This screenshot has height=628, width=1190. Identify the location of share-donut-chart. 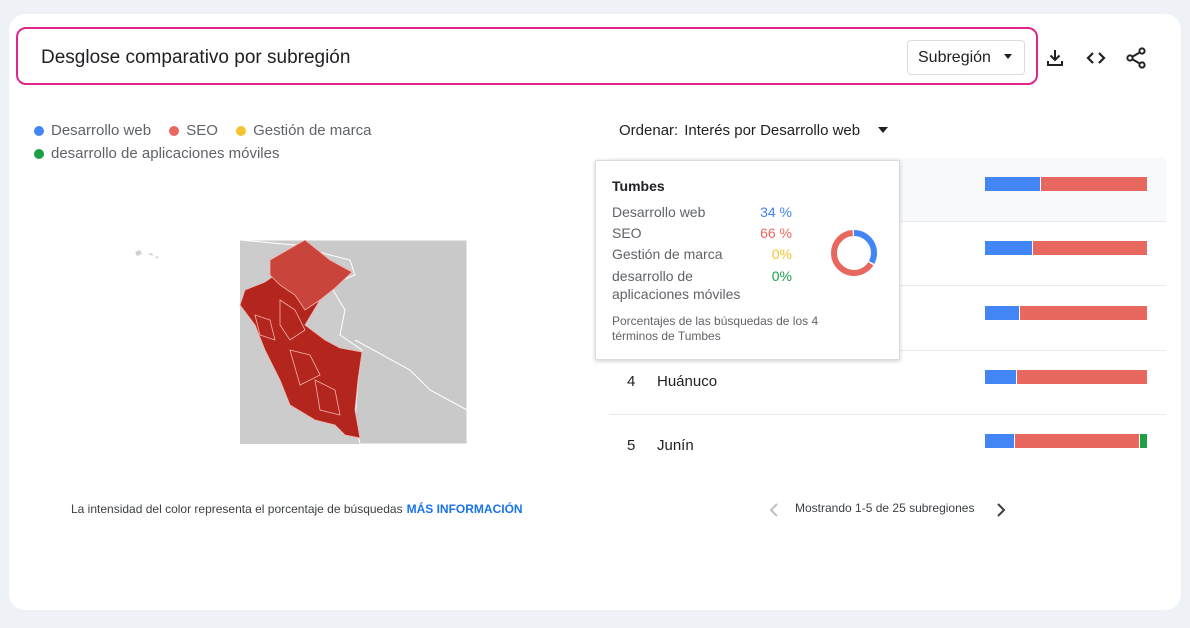
(854, 253).